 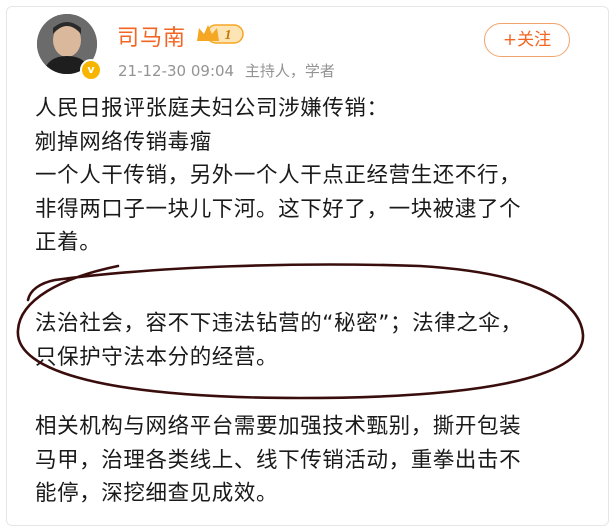 I want to click on verified-v-icon: v, so click(x=91, y=70).